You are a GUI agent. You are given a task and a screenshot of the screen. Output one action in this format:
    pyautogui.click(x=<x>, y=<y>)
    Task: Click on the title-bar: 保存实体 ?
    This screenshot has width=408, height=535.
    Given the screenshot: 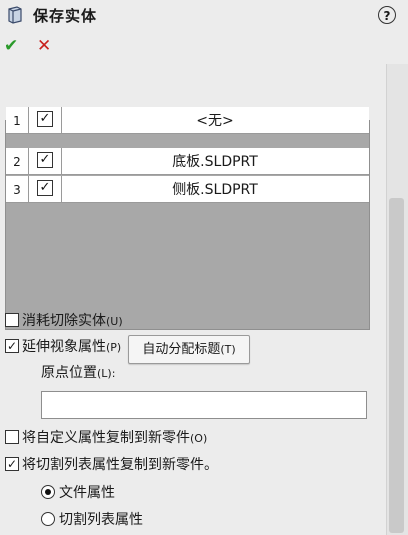 What is the action you would take?
    pyautogui.click(x=204, y=16)
    